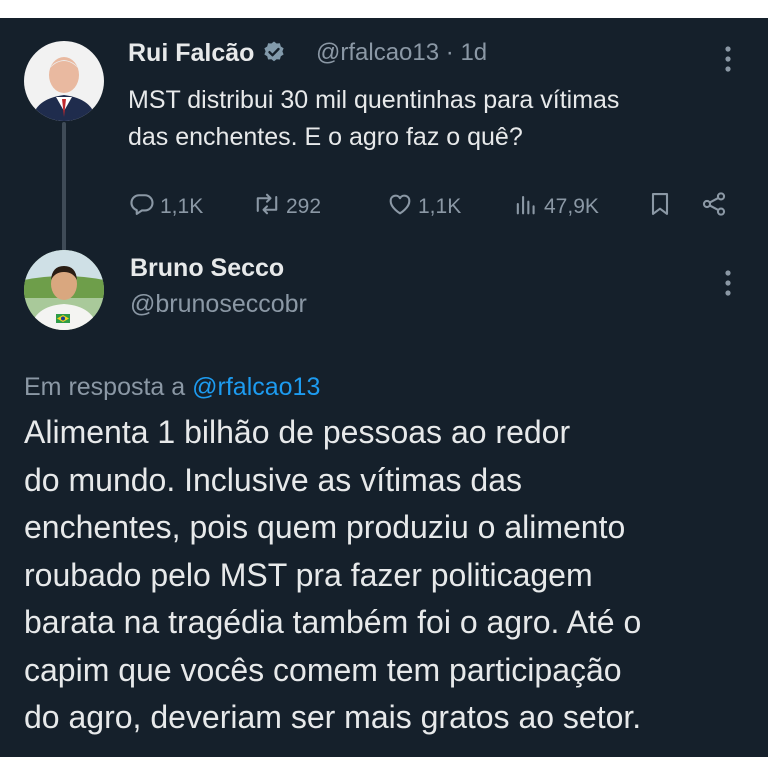 The image size is (768, 757). What do you see at coordinates (64, 192) in the screenshot?
I see `thread-connector-line` at bounding box center [64, 192].